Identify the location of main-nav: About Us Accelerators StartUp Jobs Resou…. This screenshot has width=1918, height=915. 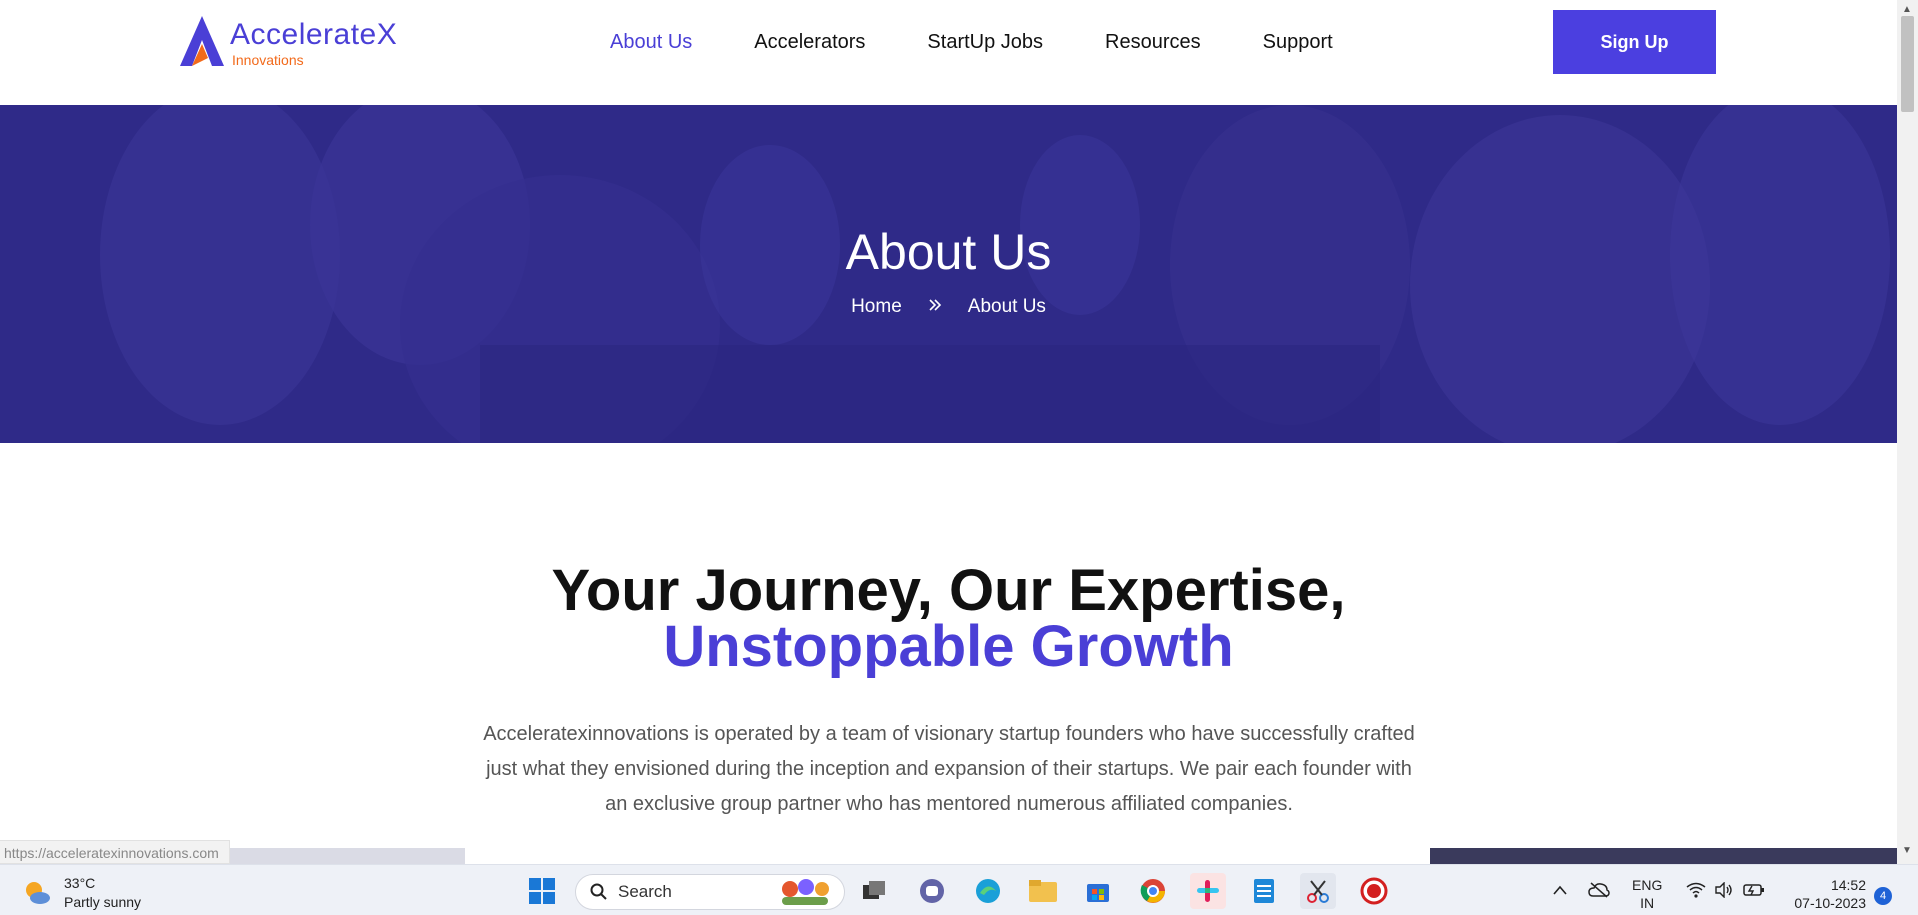
(1002, 42).